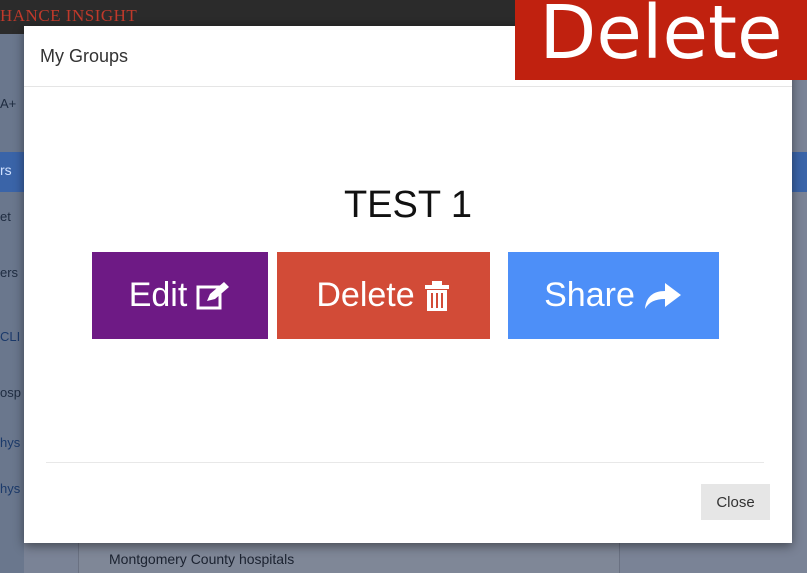  I want to click on modal-title: My Groups, so click(84, 56).